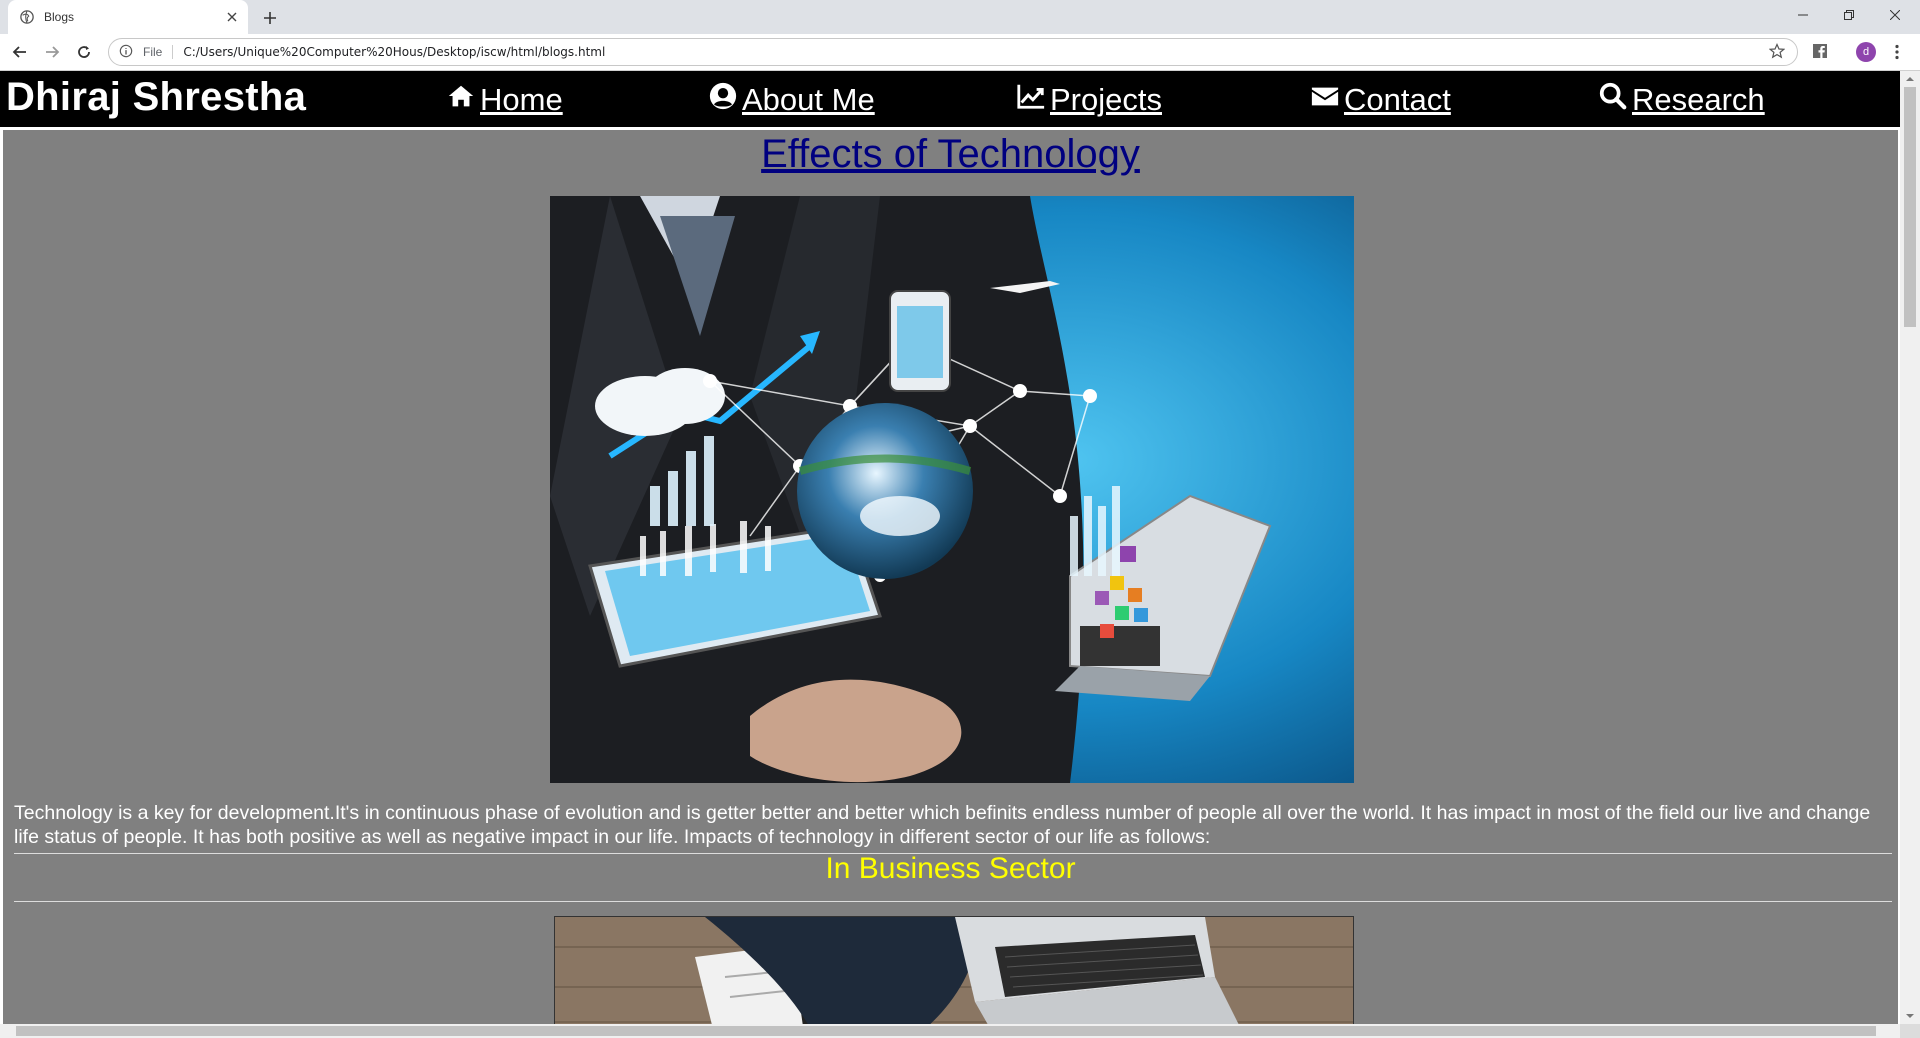  Describe the element at coordinates (1895, 15) in the screenshot. I see `close-window-button` at that location.